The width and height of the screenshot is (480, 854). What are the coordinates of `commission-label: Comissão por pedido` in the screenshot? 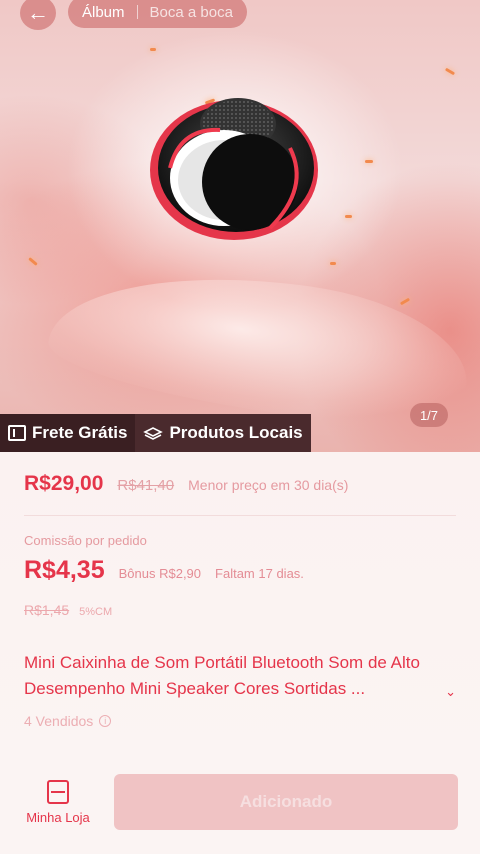 It's located at (85, 540).